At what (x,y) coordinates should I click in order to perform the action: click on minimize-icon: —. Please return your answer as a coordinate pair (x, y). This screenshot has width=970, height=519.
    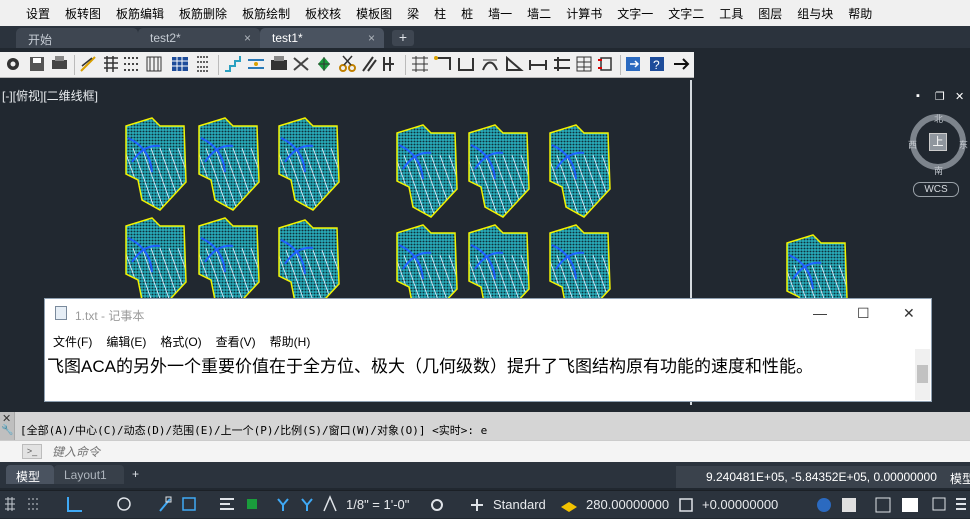
    Looking at the image, I should click on (820, 313).